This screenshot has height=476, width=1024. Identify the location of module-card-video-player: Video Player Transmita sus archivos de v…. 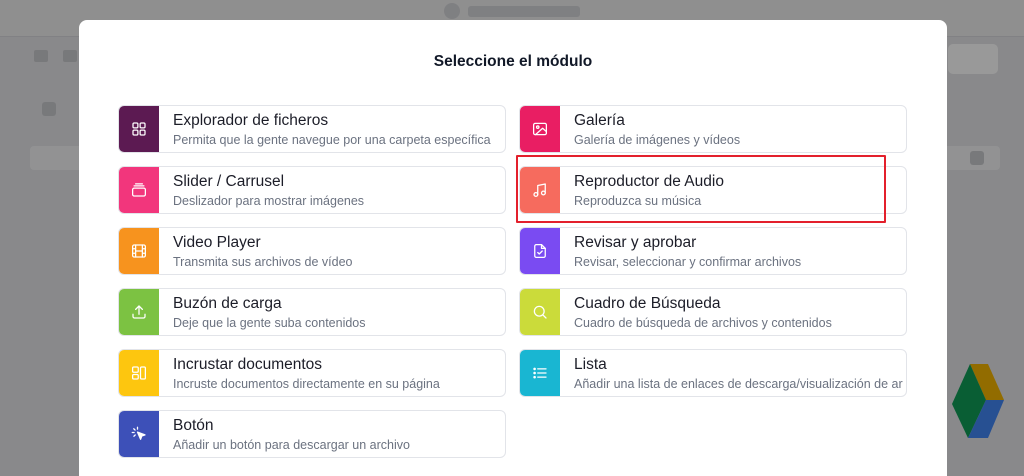
(312, 251).